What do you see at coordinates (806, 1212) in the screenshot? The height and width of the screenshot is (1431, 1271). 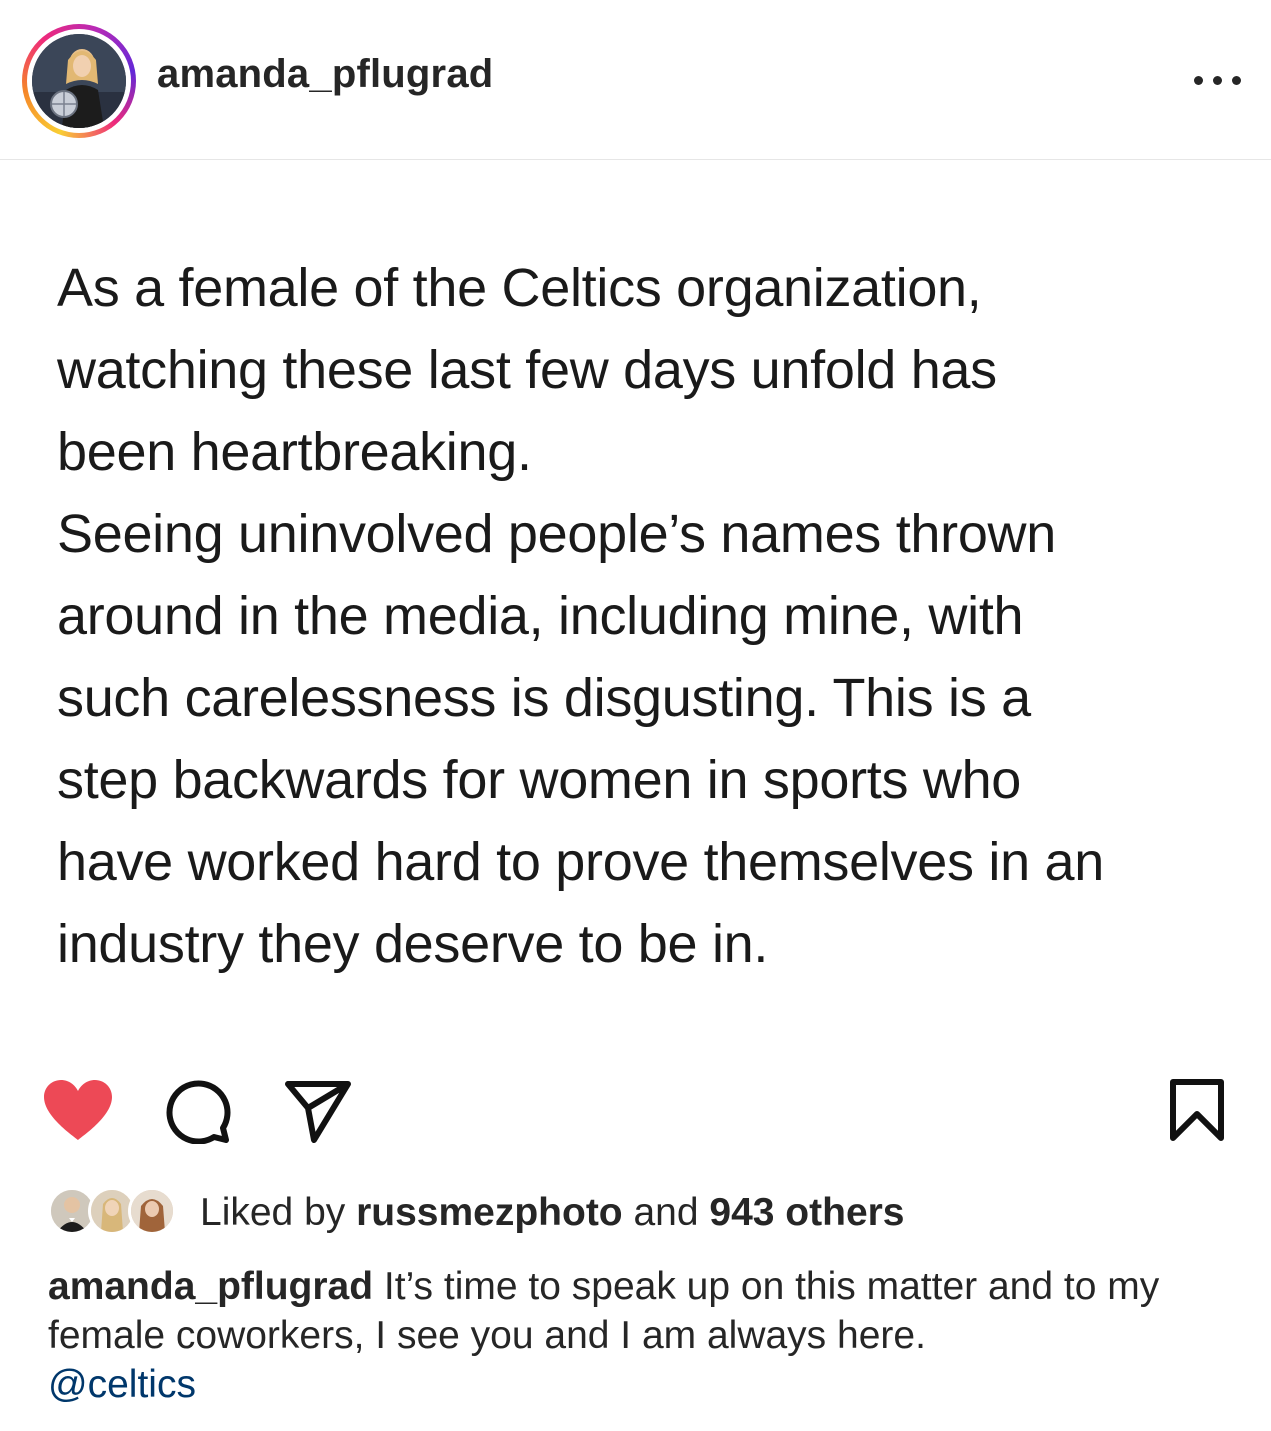 I see `likes-count-link: 943 others` at bounding box center [806, 1212].